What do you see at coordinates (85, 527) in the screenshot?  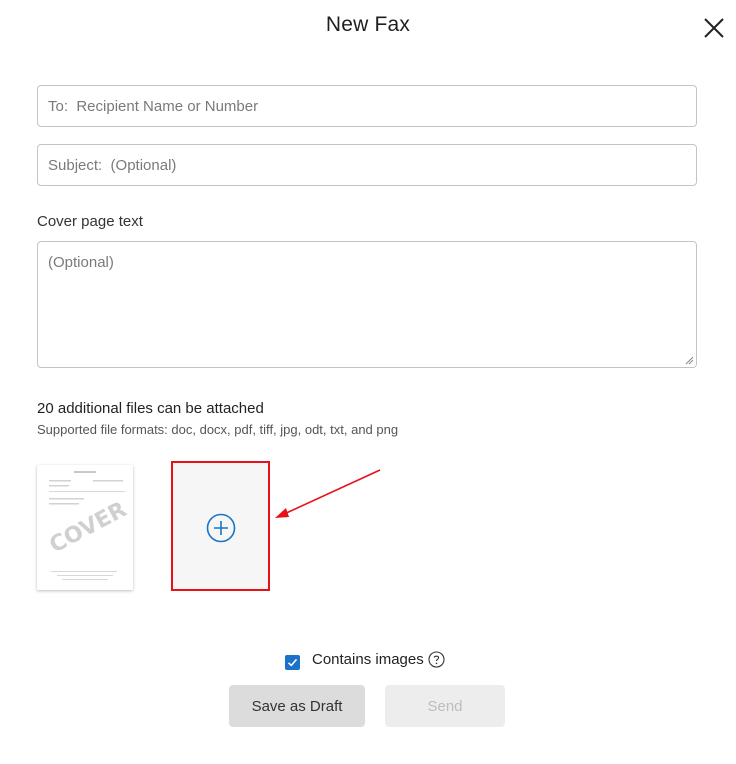 I see `cover-page-thumbnail: COVER` at bounding box center [85, 527].